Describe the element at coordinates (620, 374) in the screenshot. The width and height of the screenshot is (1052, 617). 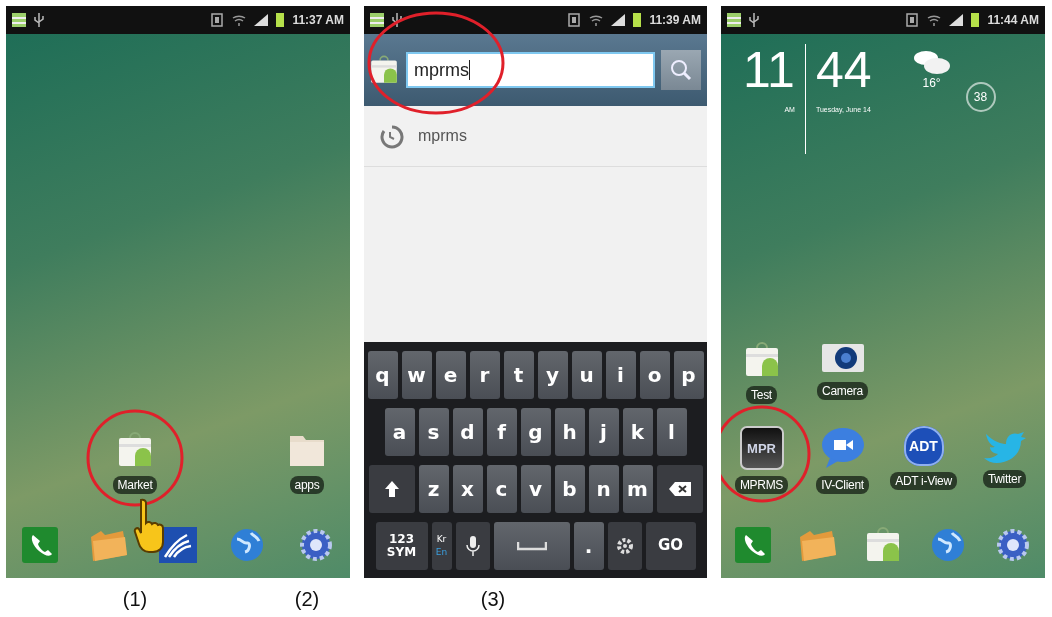
I see `keyboard-key: i` at that location.